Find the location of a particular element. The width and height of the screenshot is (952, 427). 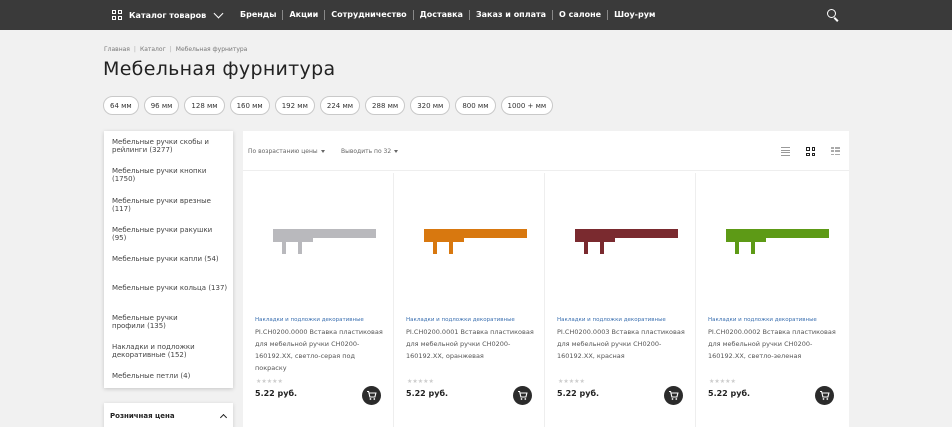

nav-item-brands: Бренды is located at coordinates (258, 15).